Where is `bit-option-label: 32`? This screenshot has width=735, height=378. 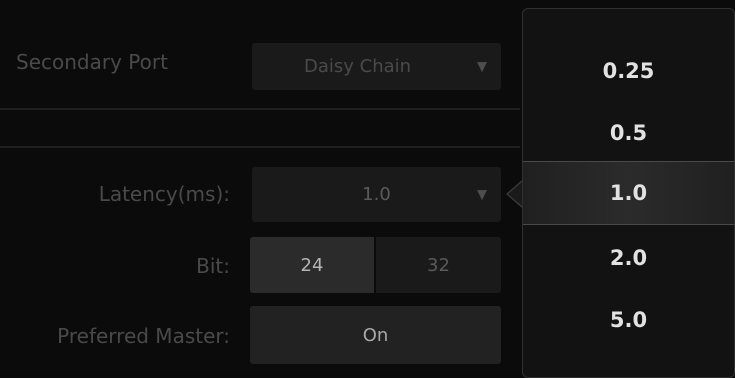
bit-option-label: 32 is located at coordinates (438, 265).